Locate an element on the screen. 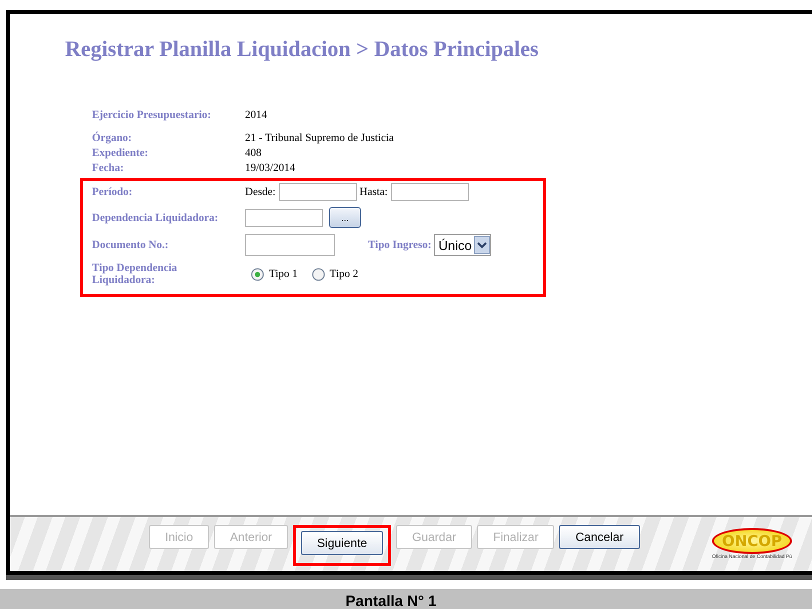 This screenshot has height=609, width=812. page-title: Registrar Planilla Liquidacion > Datos Principales is located at coordinates (302, 49).